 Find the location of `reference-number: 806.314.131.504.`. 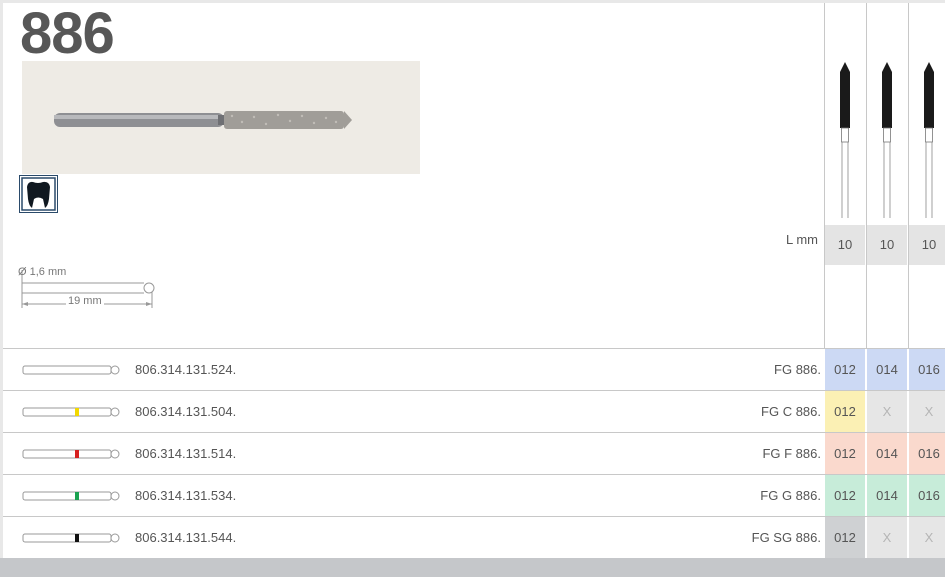

reference-number: 806.314.131.504. is located at coordinates (186, 411).